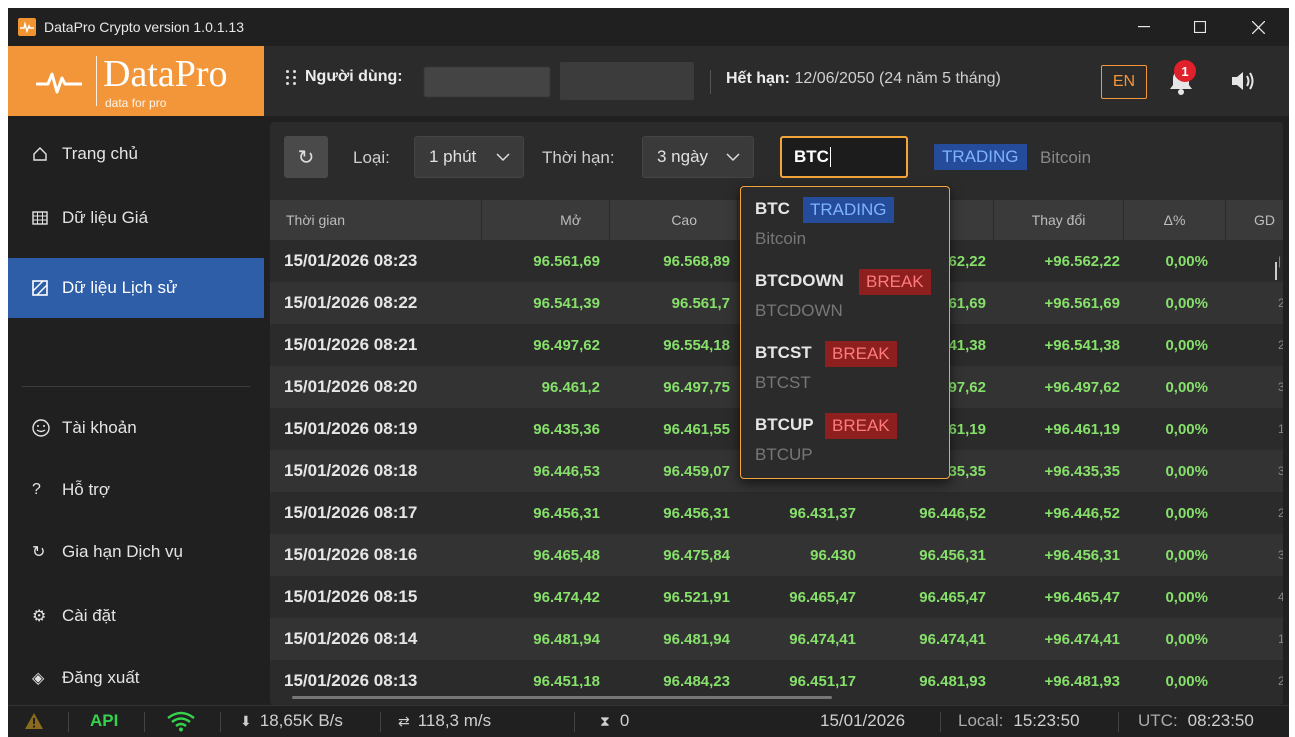 This screenshot has width=1295, height=737. What do you see at coordinates (120, 287) in the screenshot?
I see `sidebar-item-label: Dữ liệu Lịch sử` at bounding box center [120, 287].